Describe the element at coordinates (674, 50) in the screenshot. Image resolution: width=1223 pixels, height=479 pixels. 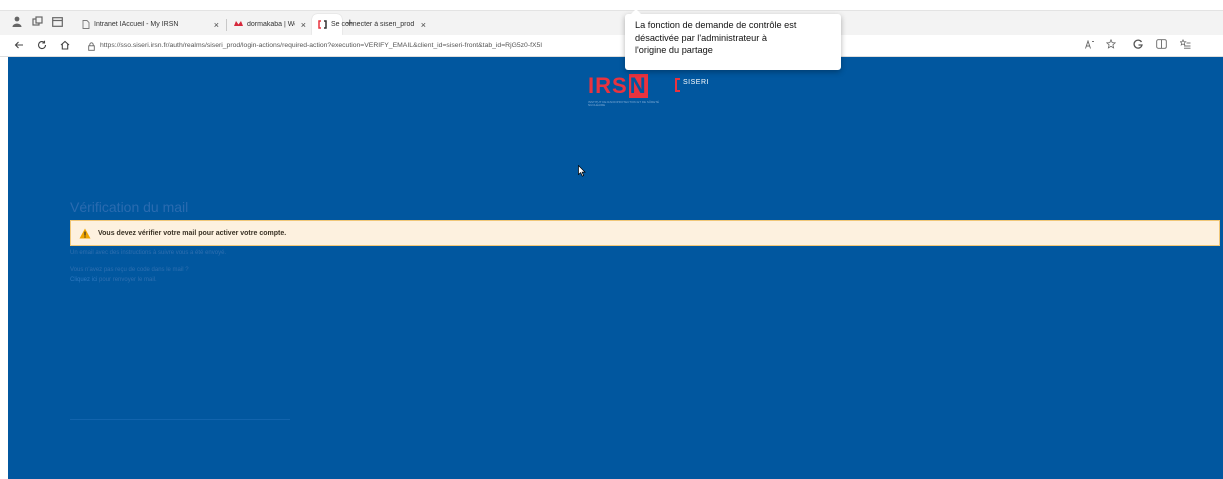
I see `tooltip-line: l'origine du partage` at that location.